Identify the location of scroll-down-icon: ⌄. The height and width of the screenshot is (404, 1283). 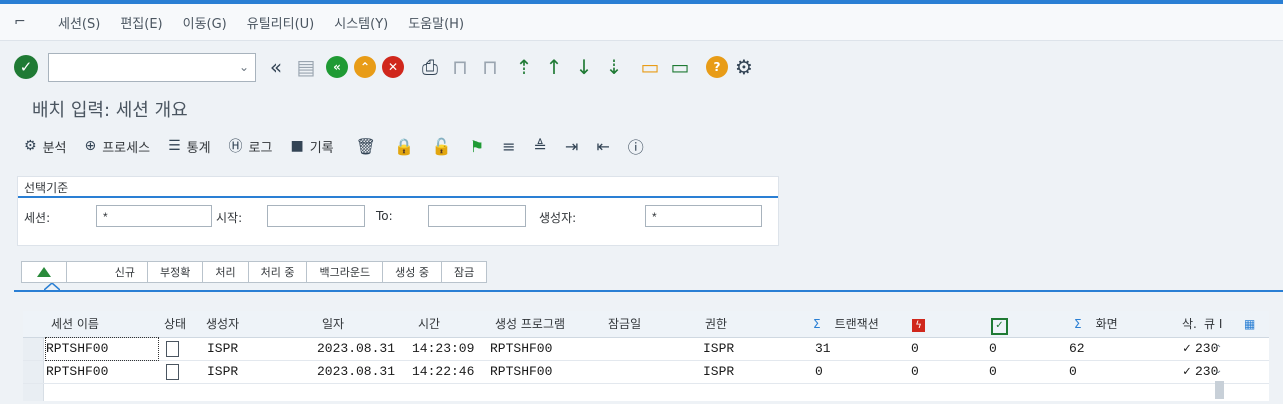
(1218, 370).